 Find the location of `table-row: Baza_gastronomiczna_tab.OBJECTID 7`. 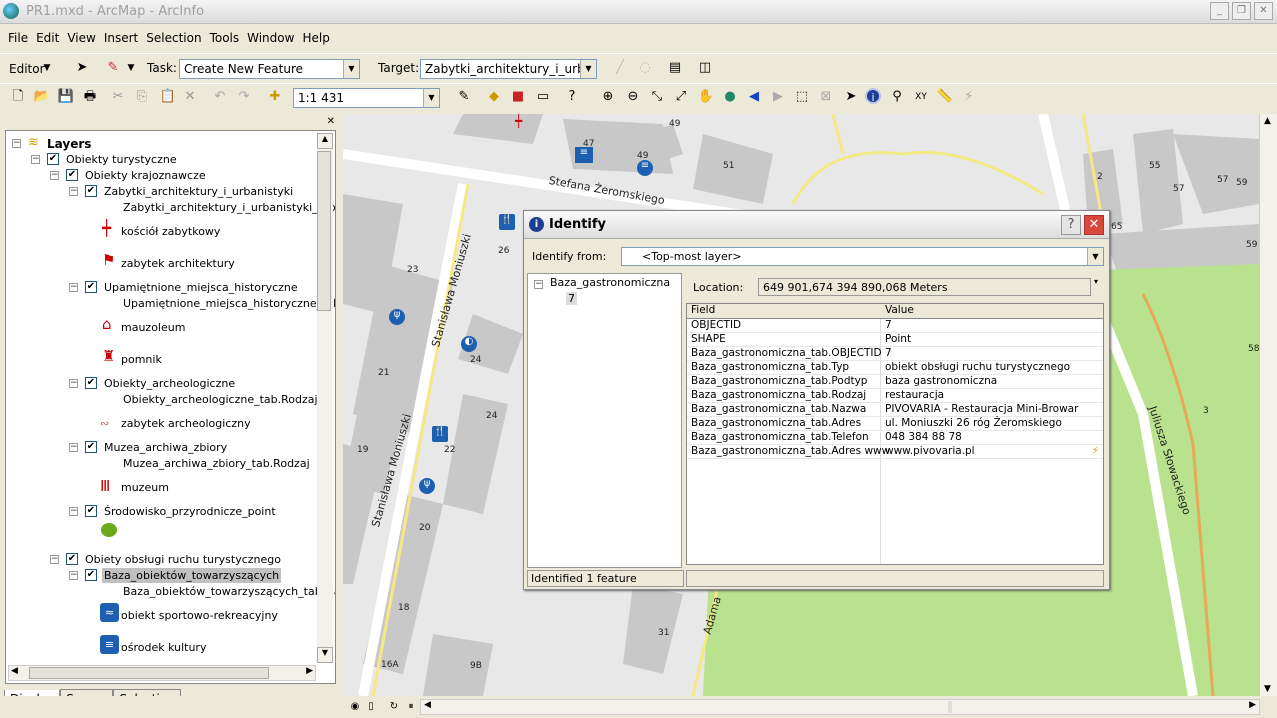

table-row: Baza_gastronomiczna_tab.OBJECTID 7 is located at coordinates (895, 354).